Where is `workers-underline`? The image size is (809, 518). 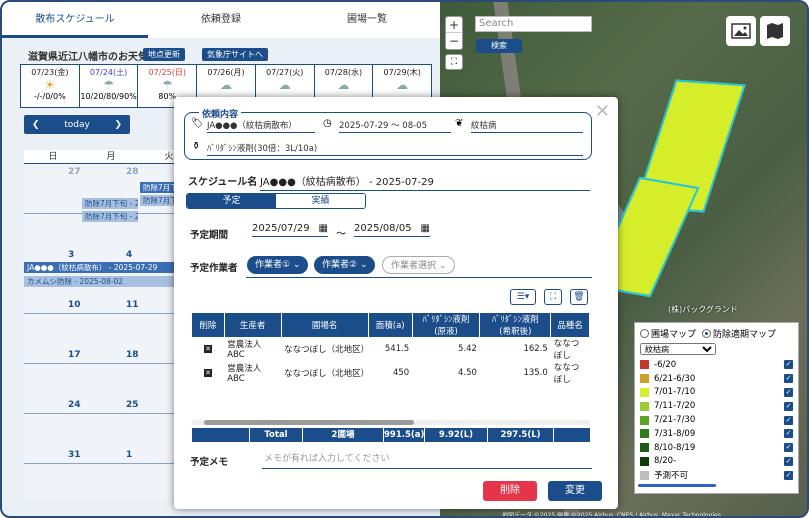
workers-underline is located at coordinates (419, 277).